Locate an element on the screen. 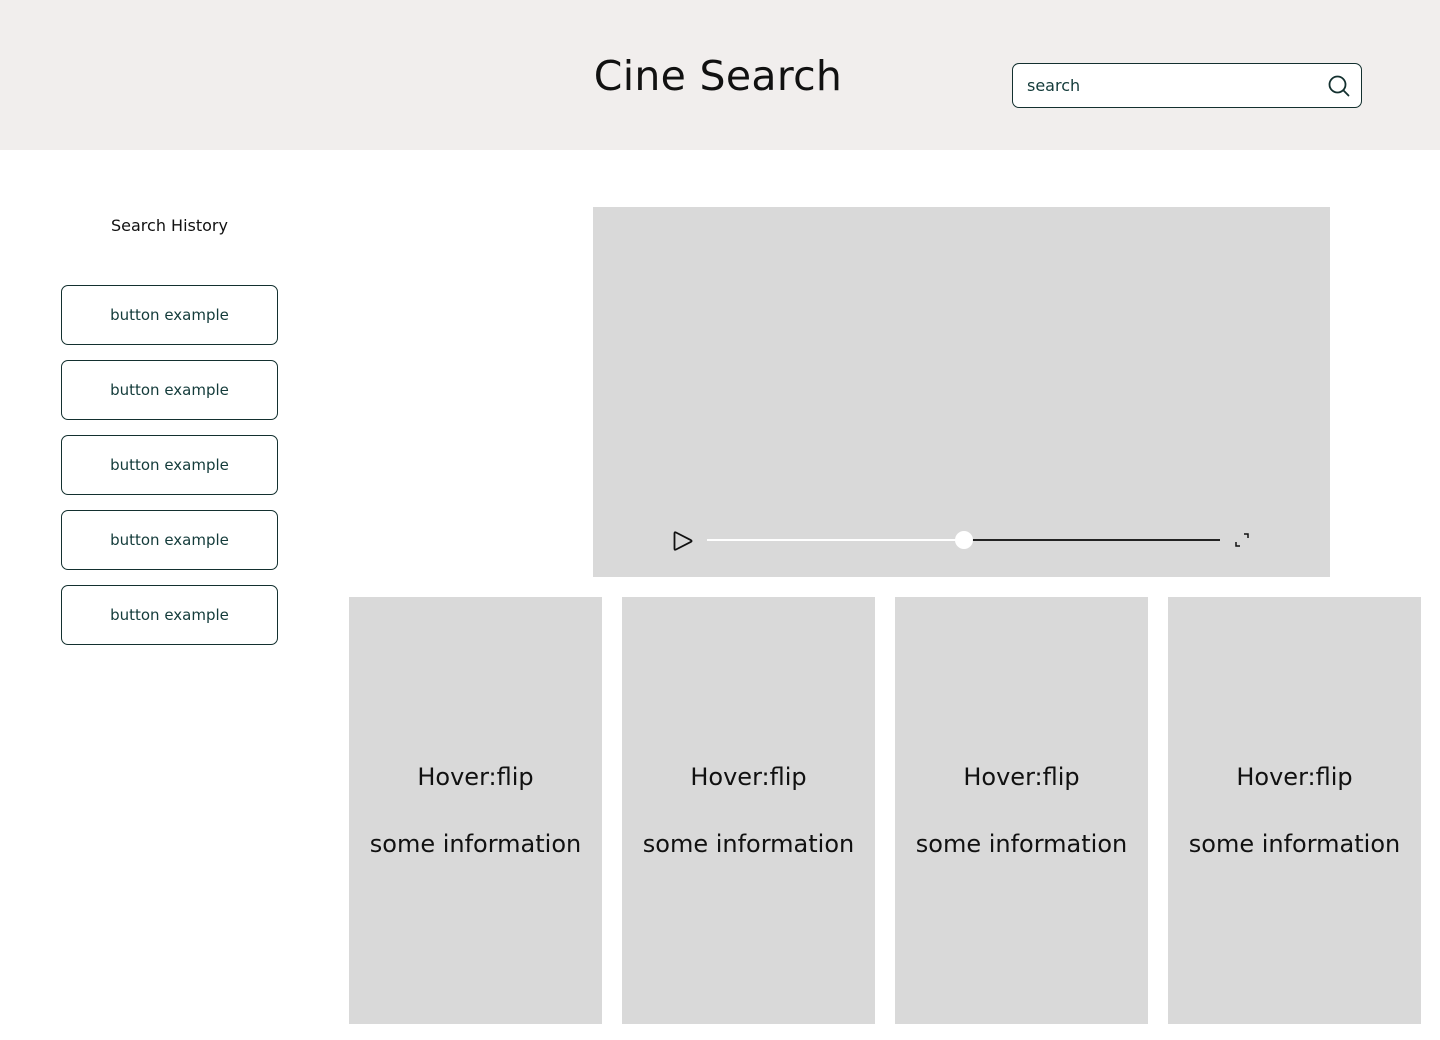 The height and width of the screenshot is (1040, 1440). header: Cine Search is located at coordinates (720, 75).